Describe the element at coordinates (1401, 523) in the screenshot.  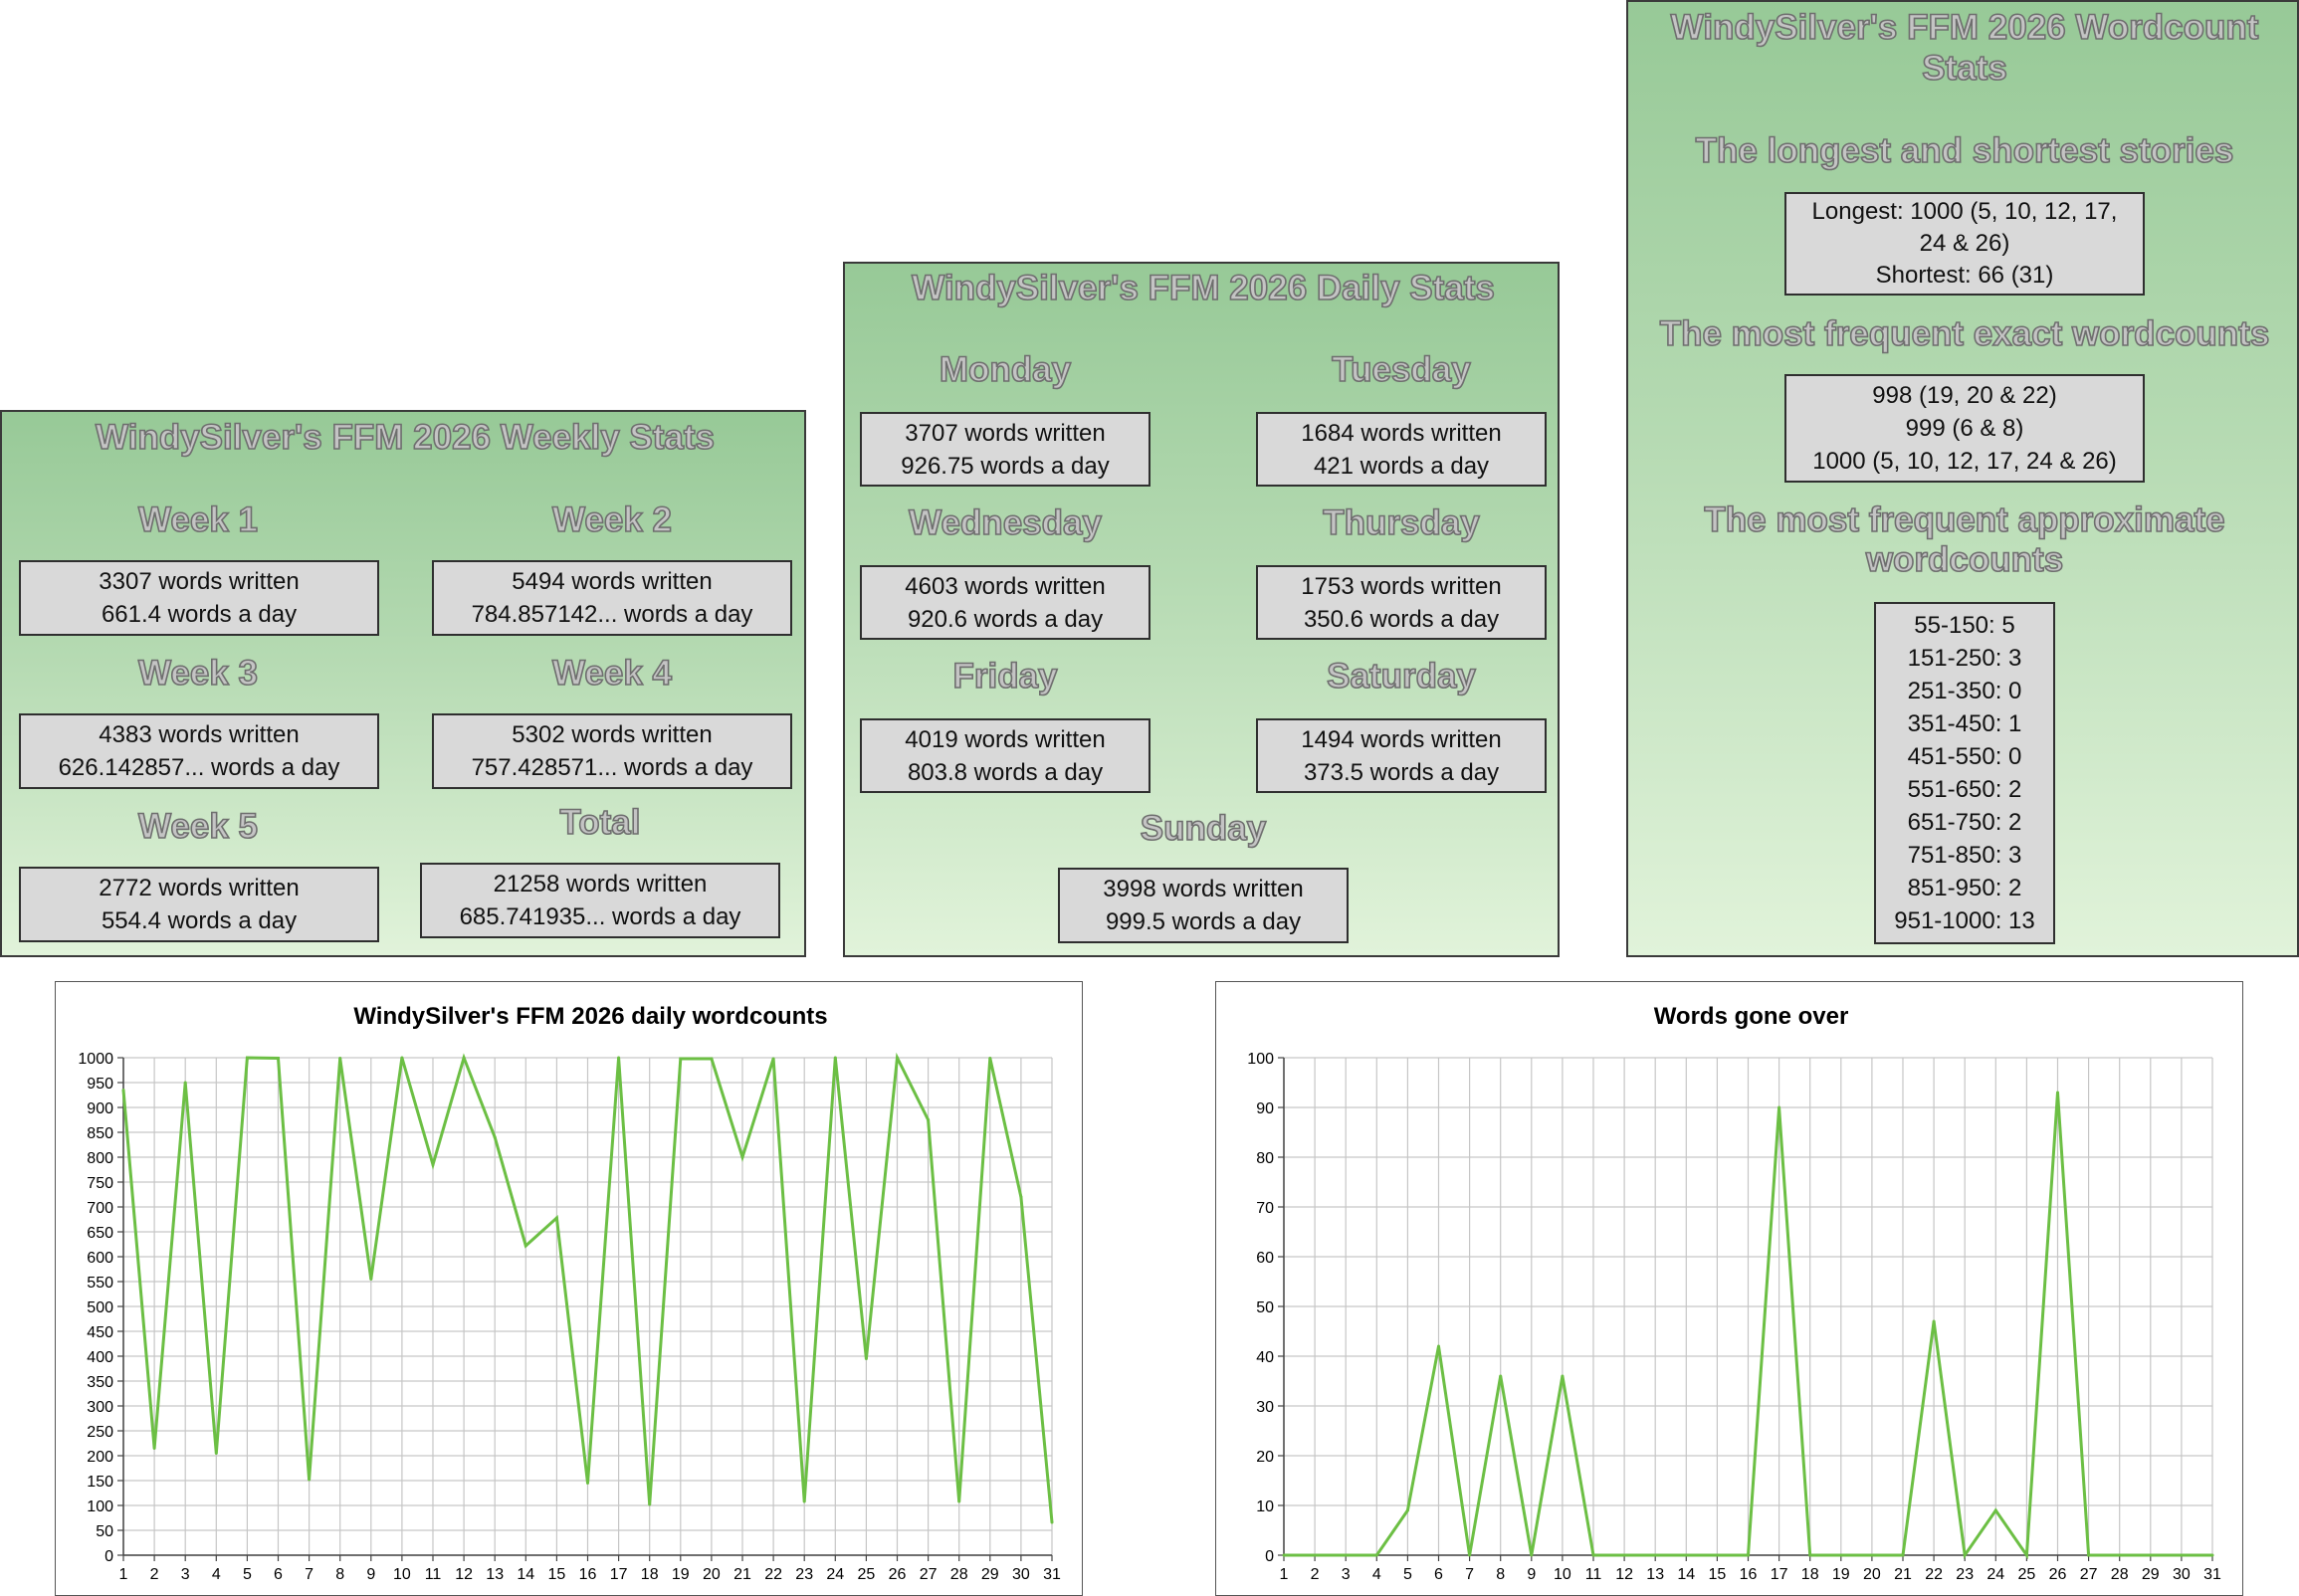
I see `thursday-heading: Thursday` at that location.